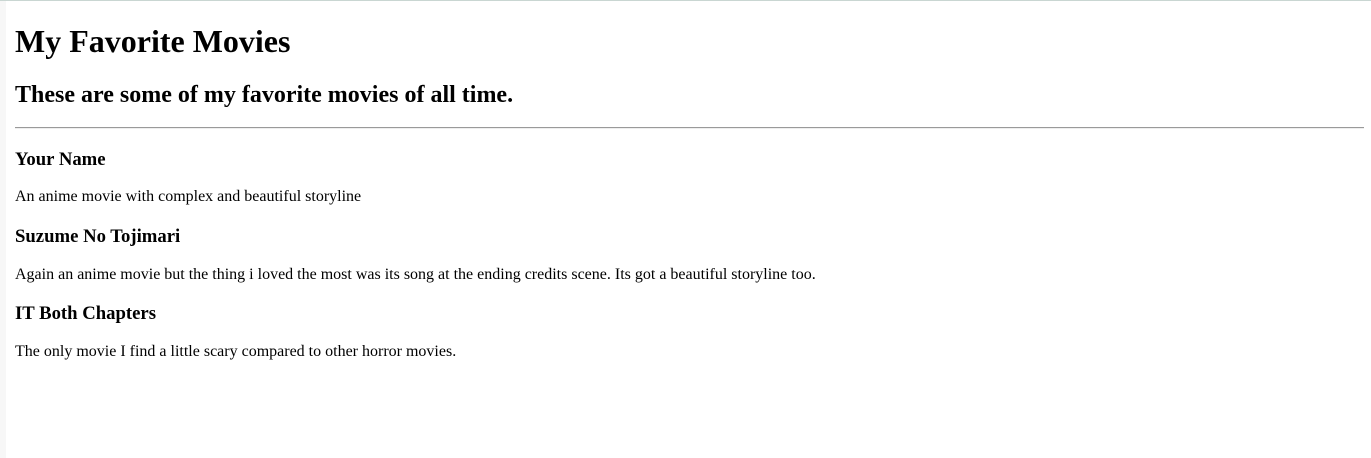 This screenshot has width=1371, height=458. I want to click on movie-title-it-both-chapters: IT Both Chapters, so click(85, 313).